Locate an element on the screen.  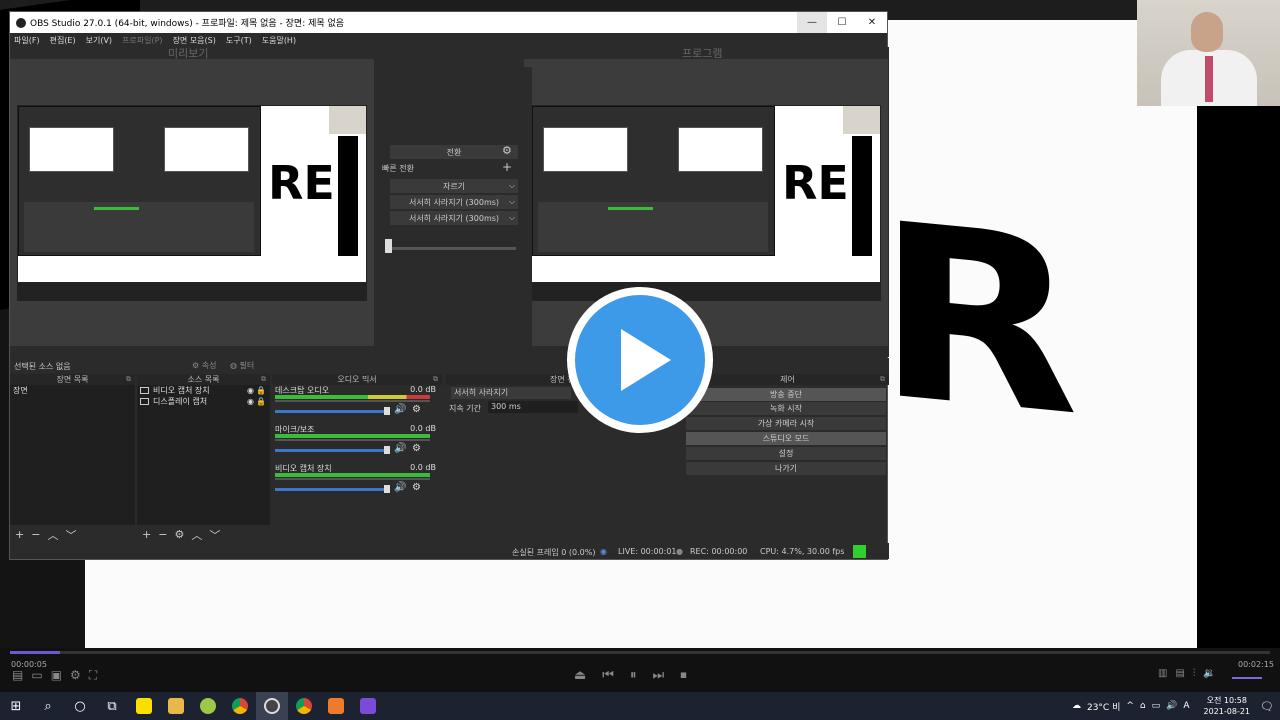
task-view-icon: ⧉ is located at coordinates (112, 706).